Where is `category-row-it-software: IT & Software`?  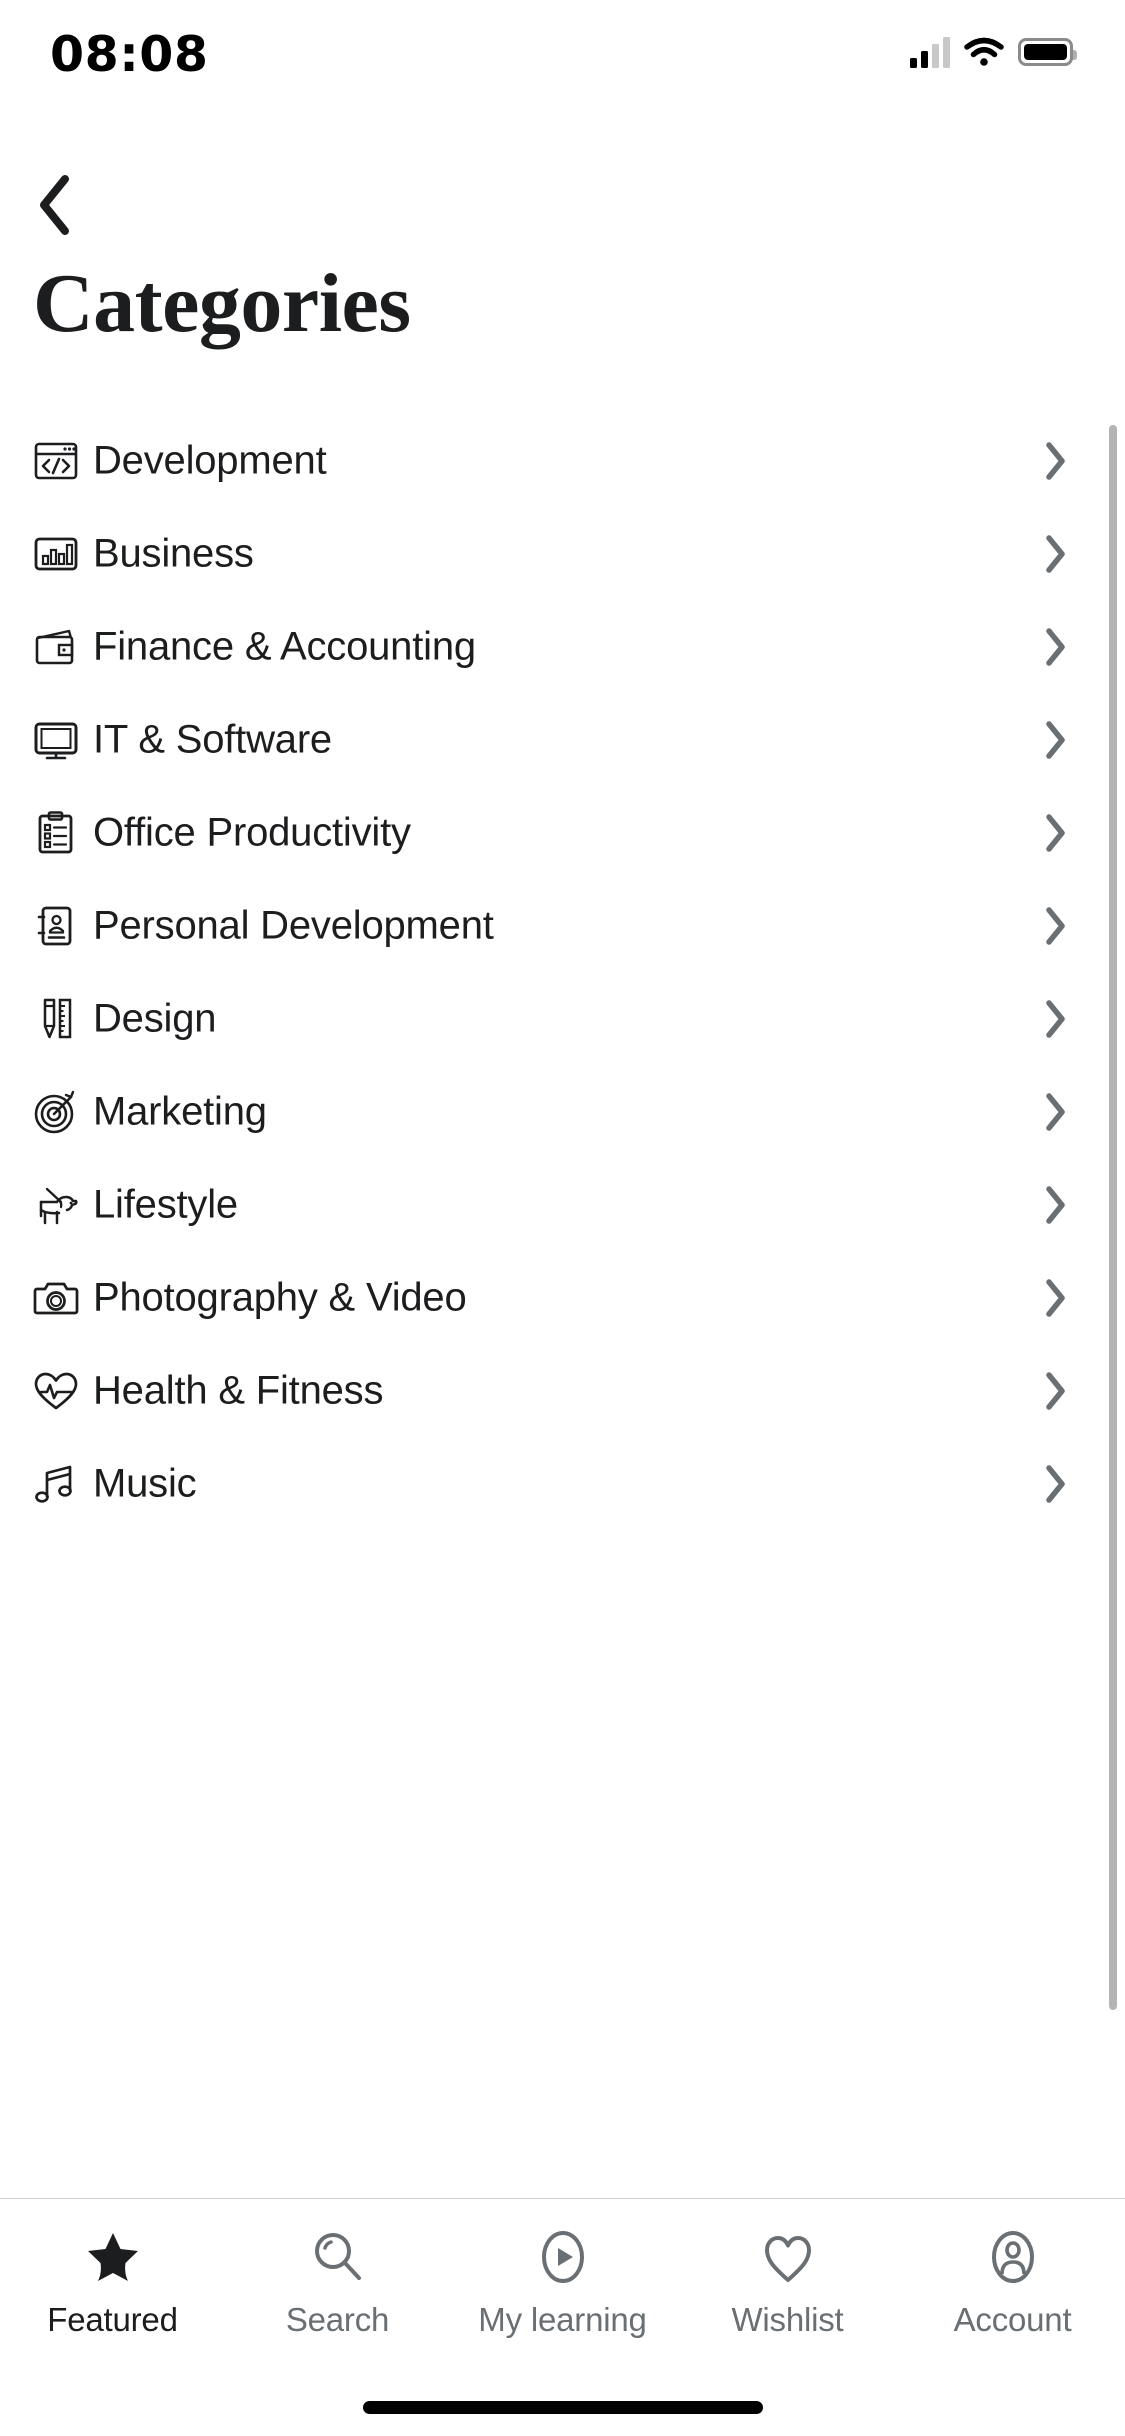
category-row-it-software: IT & Software is located at coordinates (562, 739).